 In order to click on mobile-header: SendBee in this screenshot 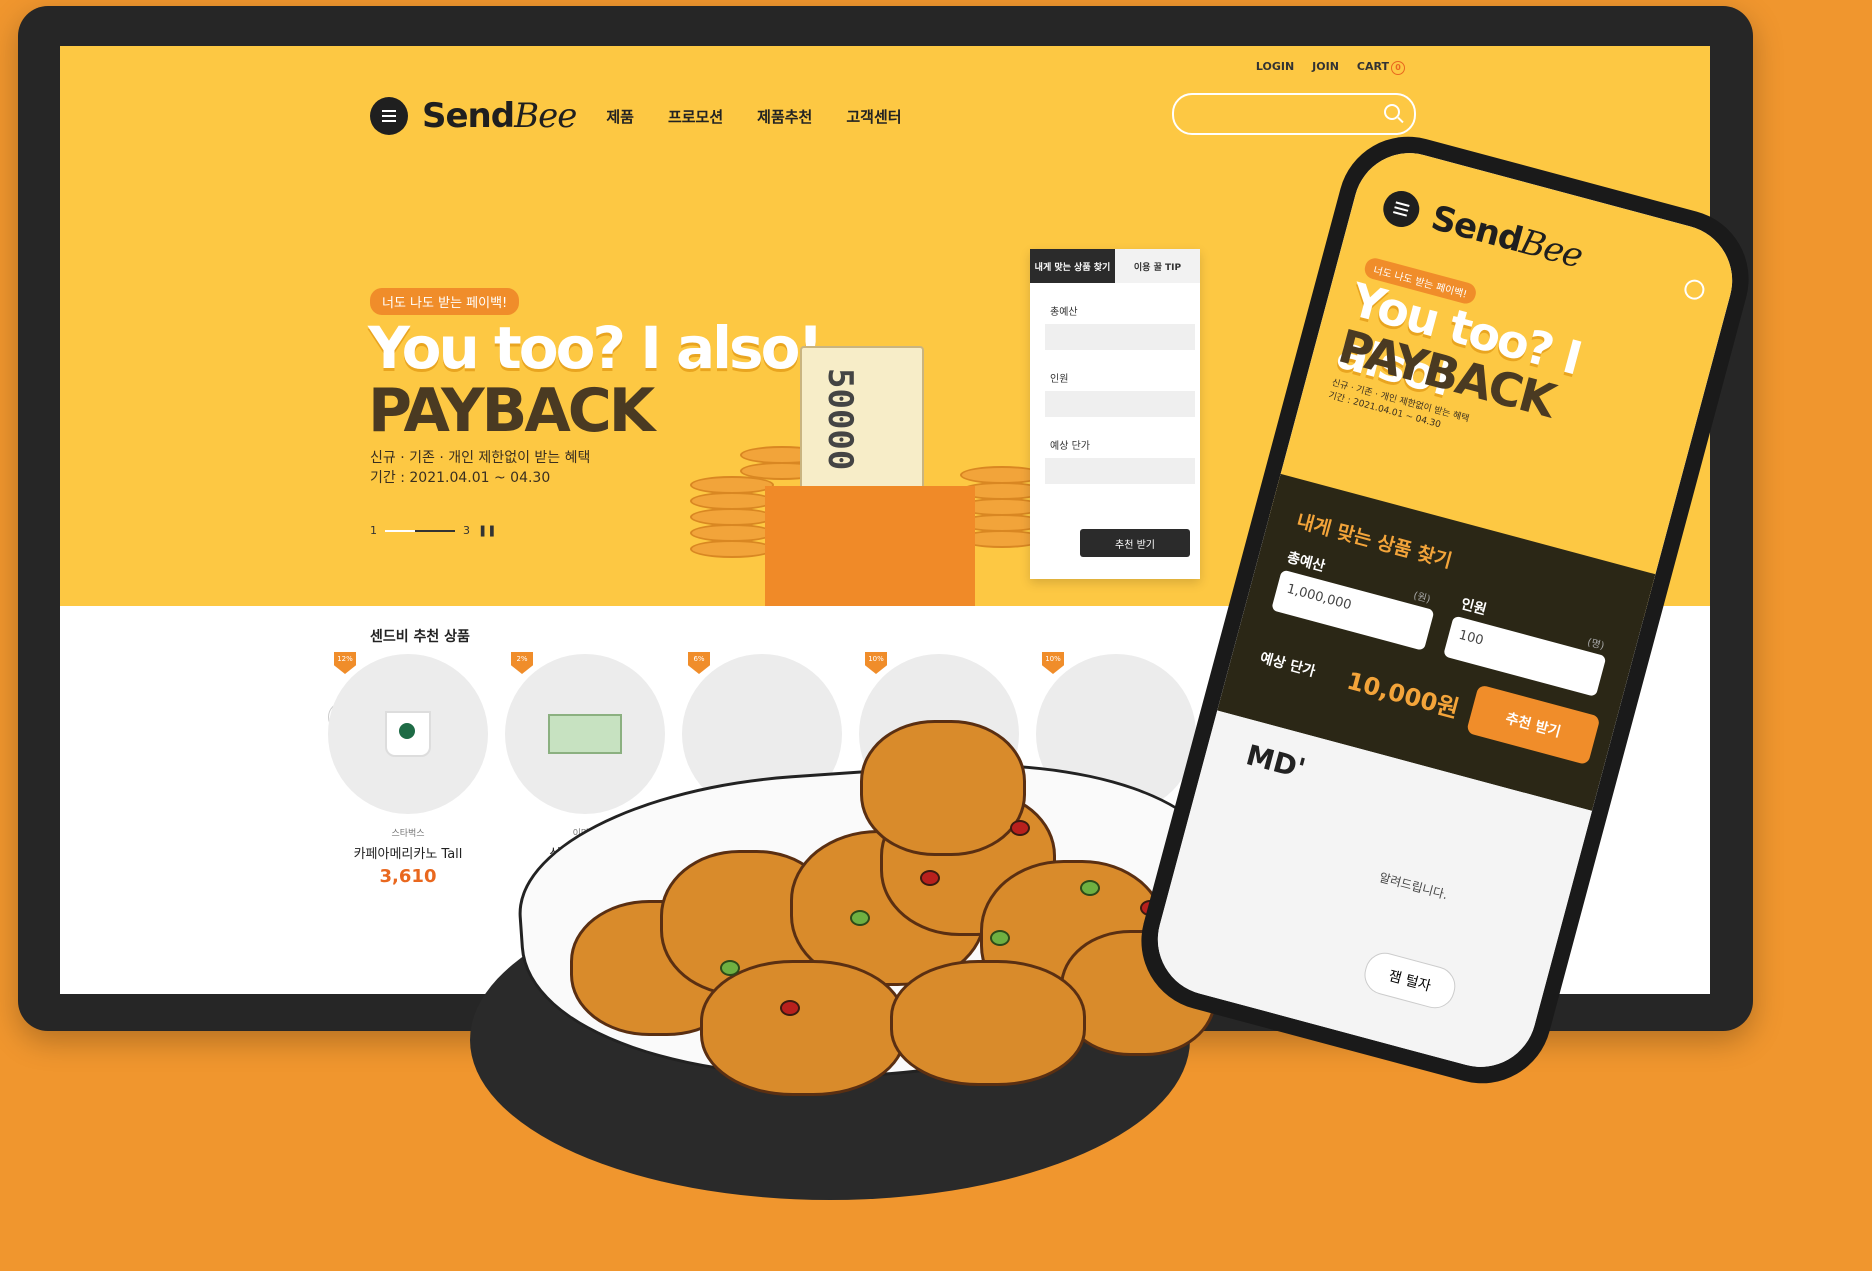, I will do `click(1482, 231)`.